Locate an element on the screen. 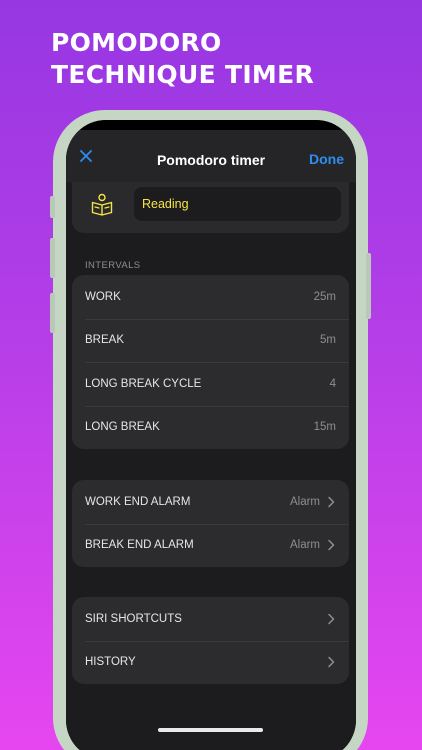  reading-icon is located at coordinates (102, 204).